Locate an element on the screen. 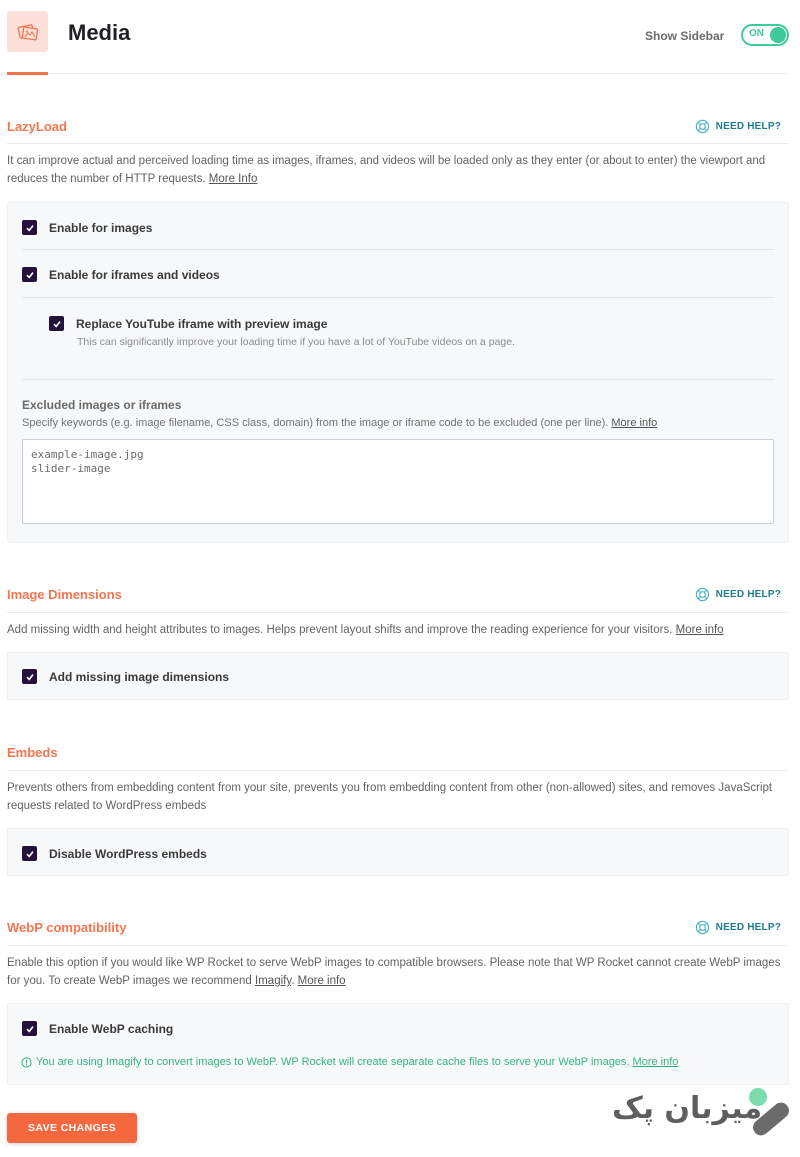  add-dimensions-checkbox is located at coordinates (29, 676).